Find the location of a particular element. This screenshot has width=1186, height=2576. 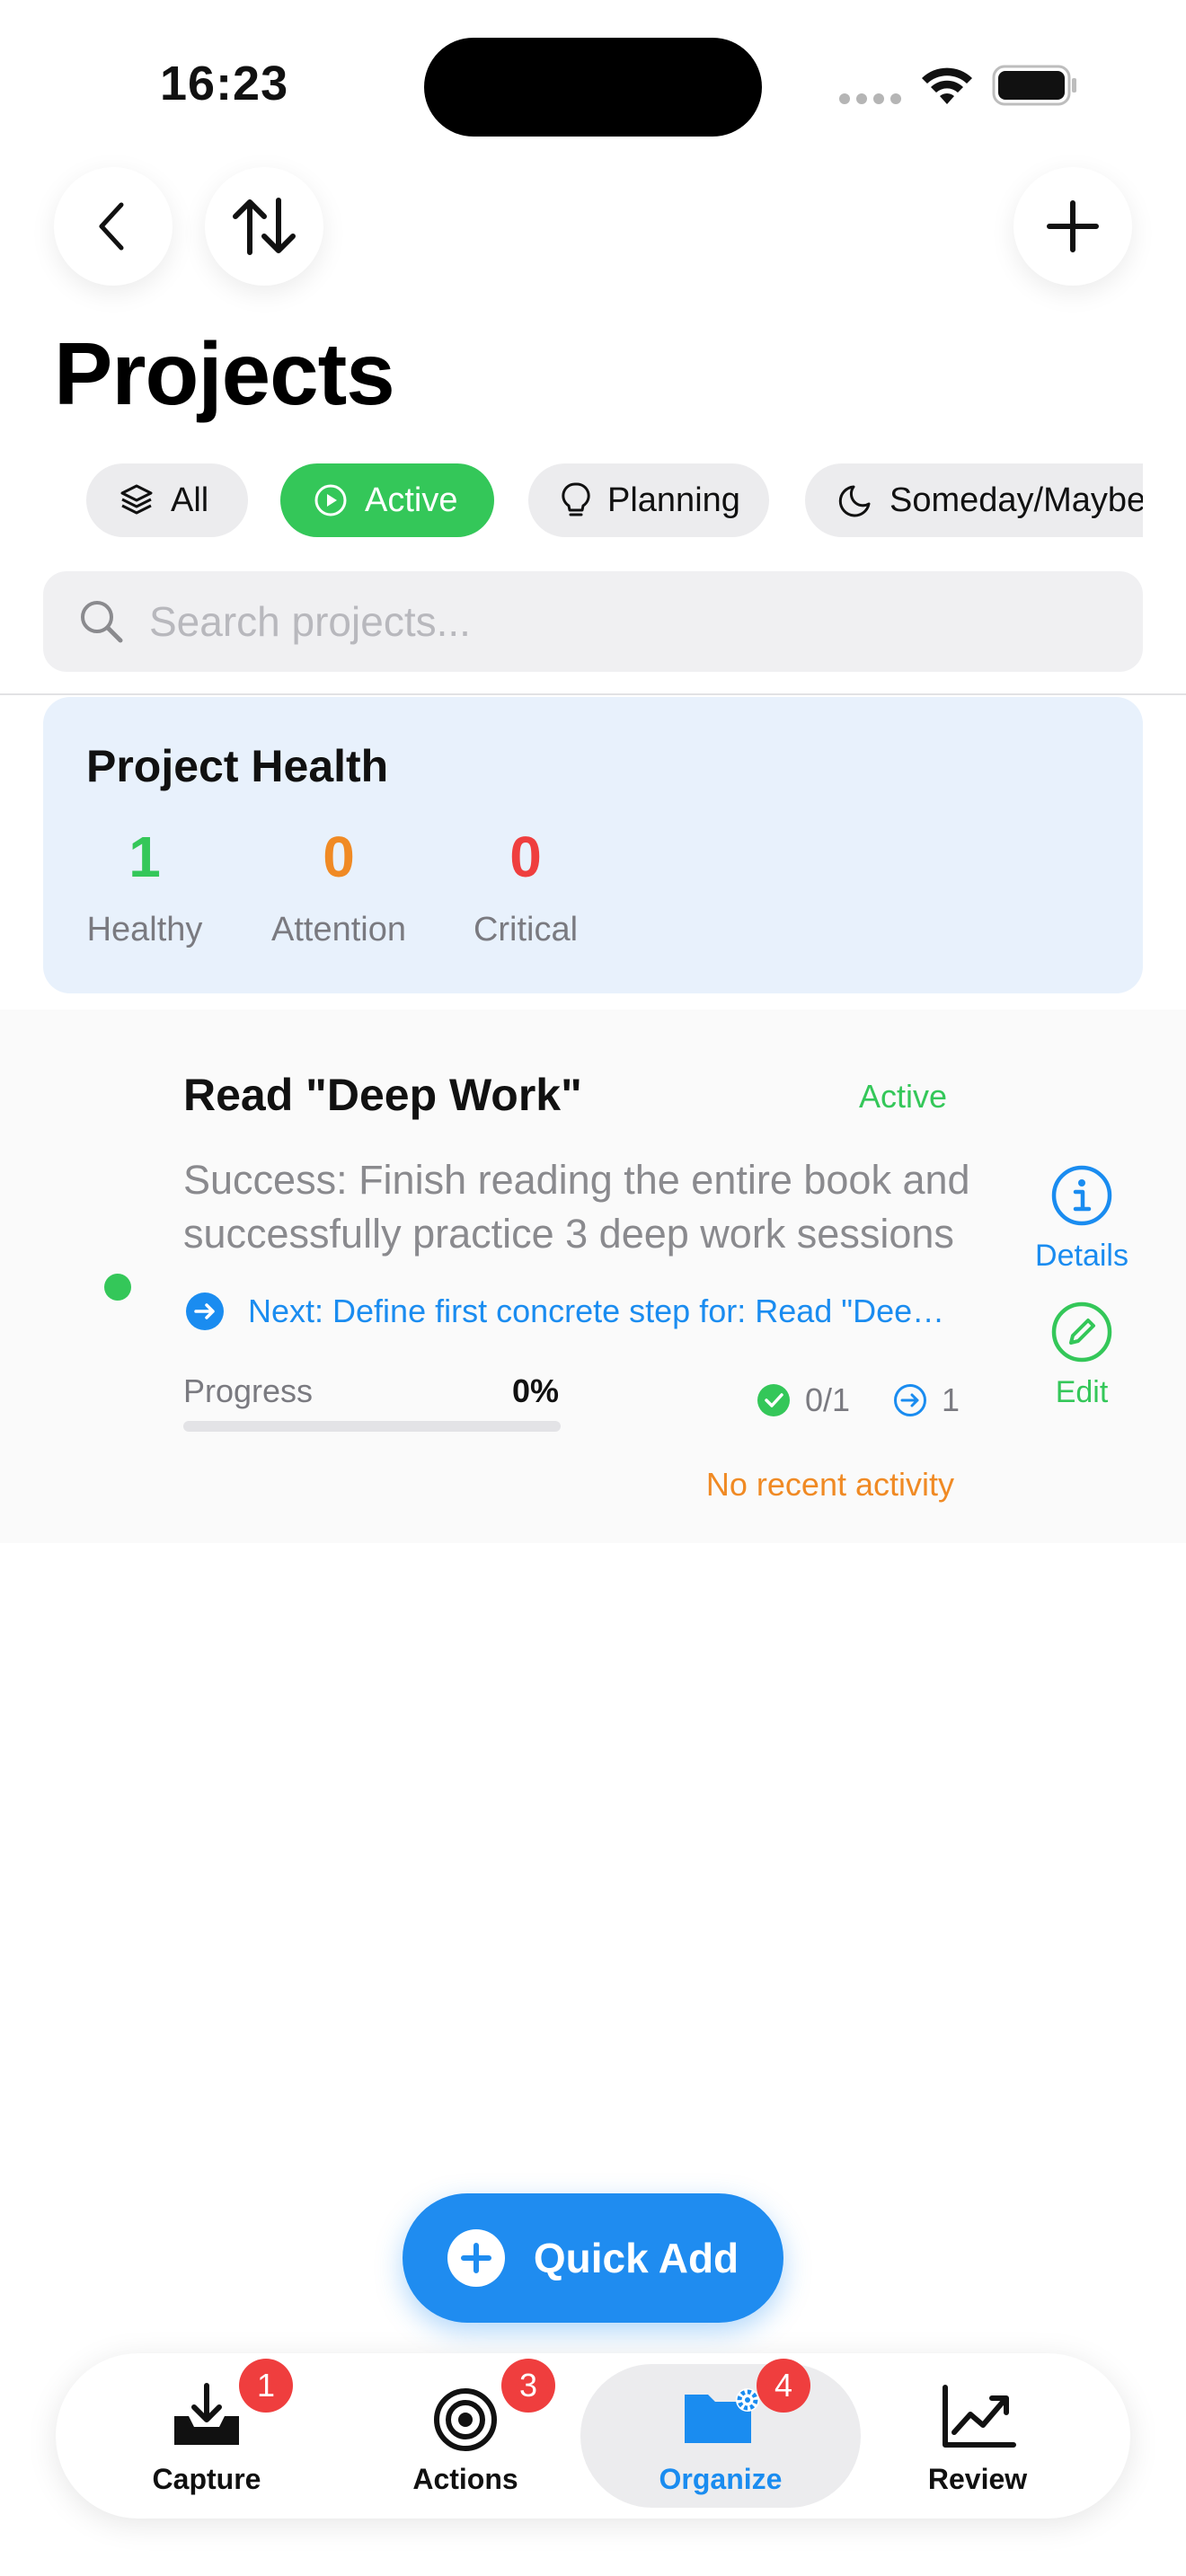

tab-bar: 1 Capture 3 Actions 4 Organize Review is located at coordinates (593, 2436).